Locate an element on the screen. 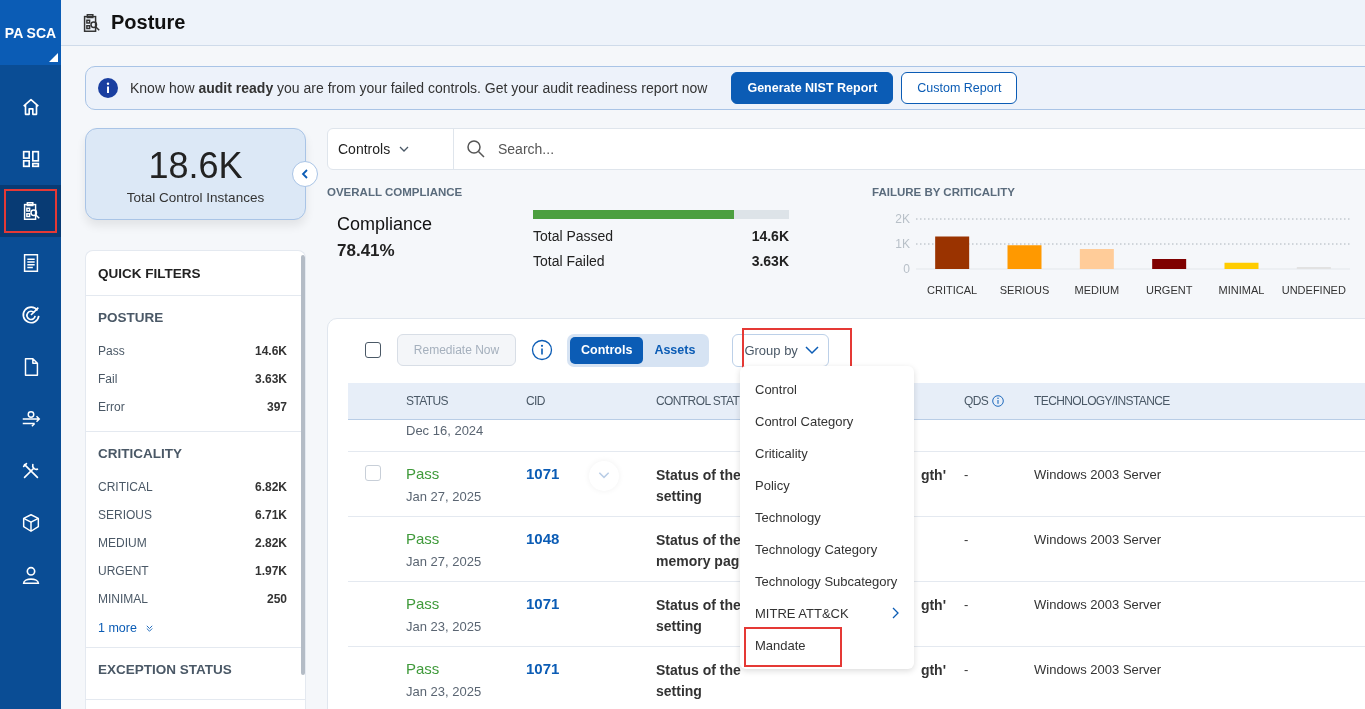 This screenshot has height=709, width=1365. chevron-left-icon is located at coordinates (305, 174).